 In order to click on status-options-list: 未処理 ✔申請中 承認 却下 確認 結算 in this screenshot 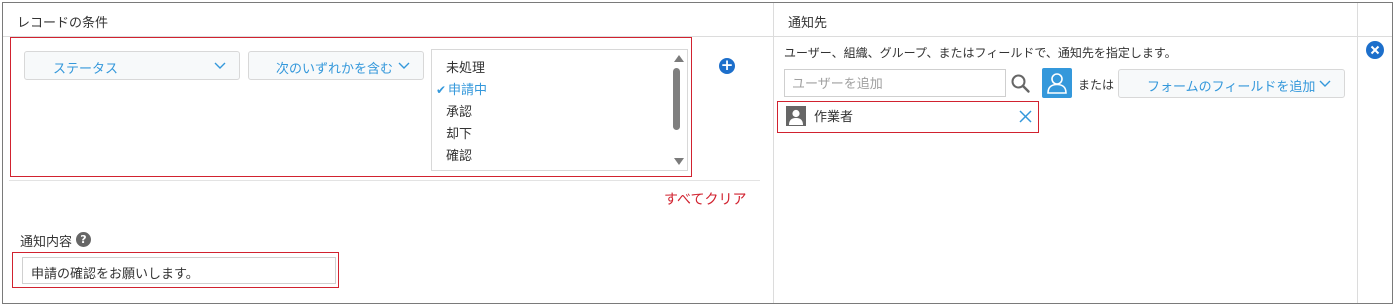, I will do `click(559, 110)`.